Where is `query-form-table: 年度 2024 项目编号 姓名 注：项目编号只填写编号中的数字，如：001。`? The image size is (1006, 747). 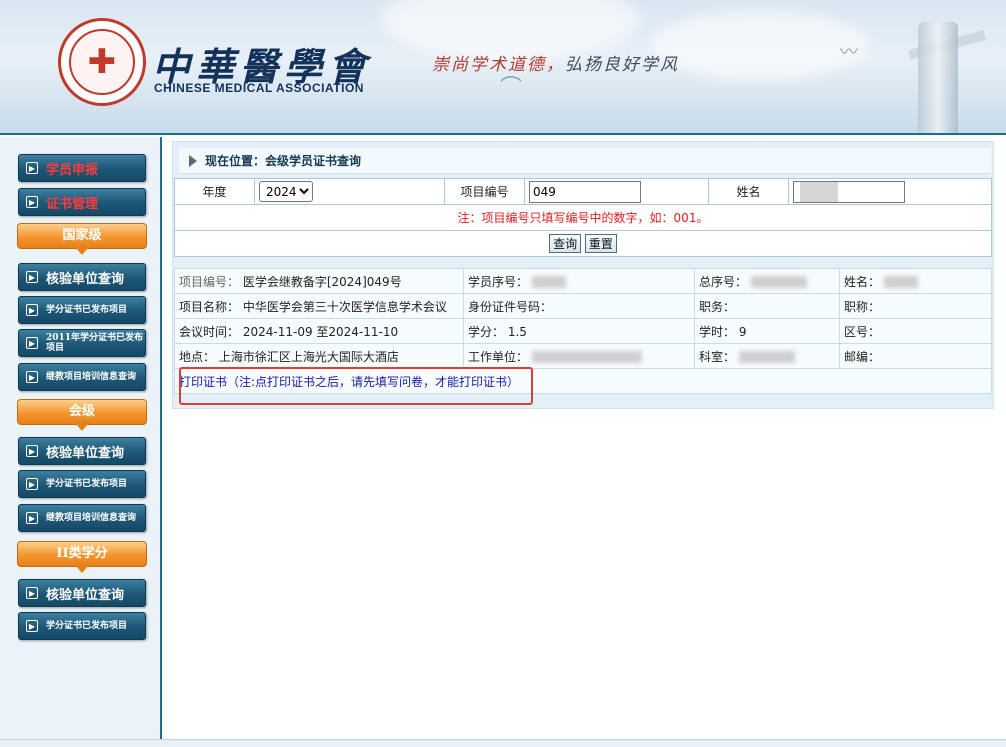 query-form-table: 年度 2024 项目编号 姓名 注：项目编号只填写编号中的数字，如：001。 is located at coordinates (583, 217).